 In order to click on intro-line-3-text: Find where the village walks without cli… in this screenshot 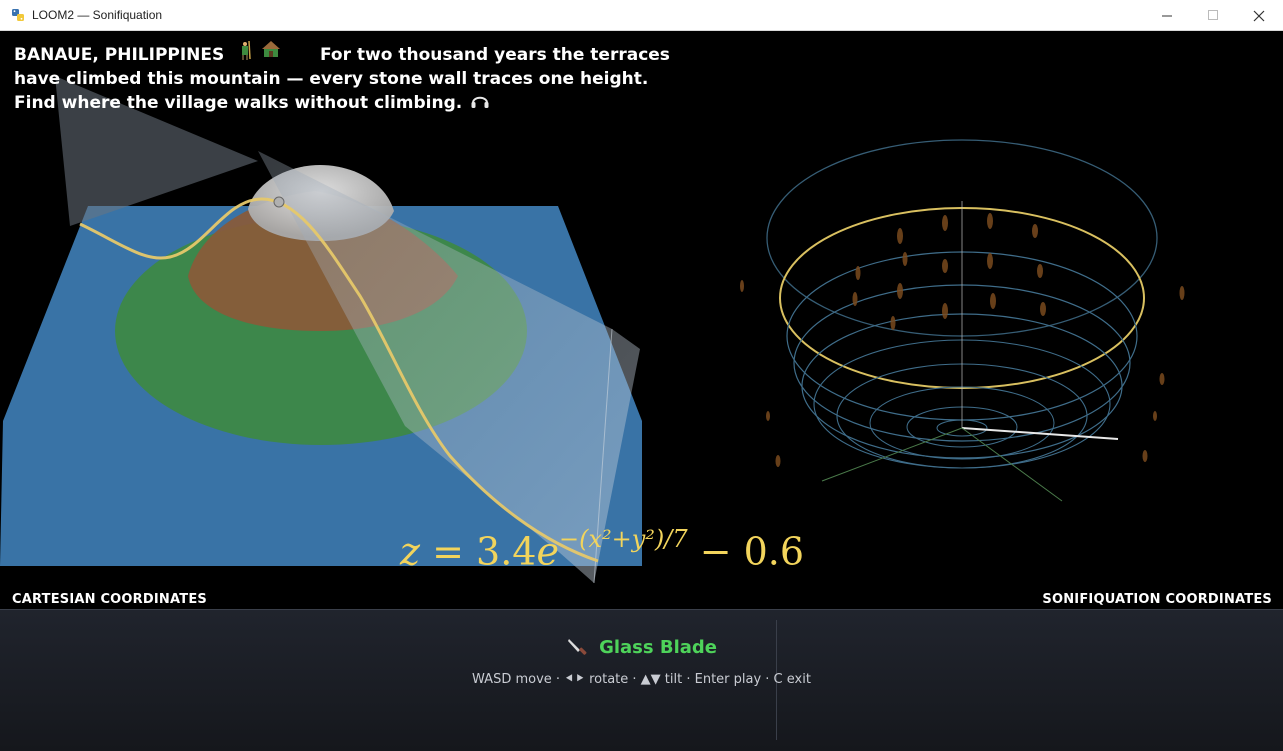, I will do `click(238, 103)`.